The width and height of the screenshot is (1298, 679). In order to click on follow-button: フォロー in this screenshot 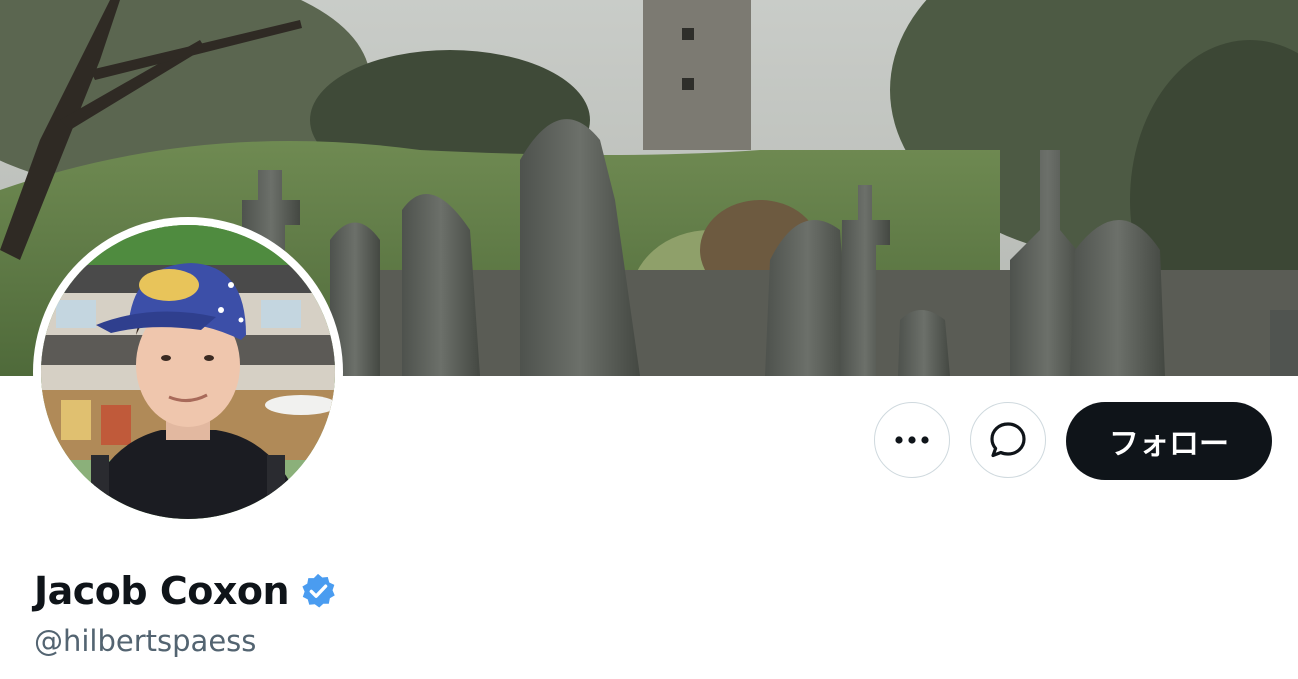, I will do `click(1169, 441)`.